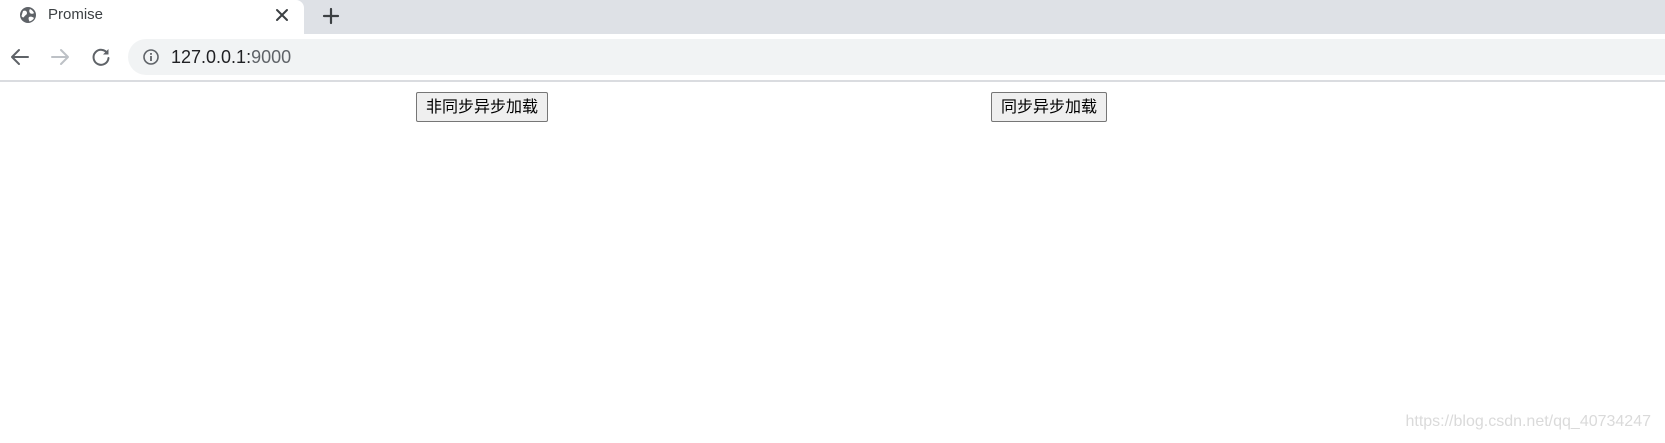  I want to click on back-arrow-icon, so click(20, 57).